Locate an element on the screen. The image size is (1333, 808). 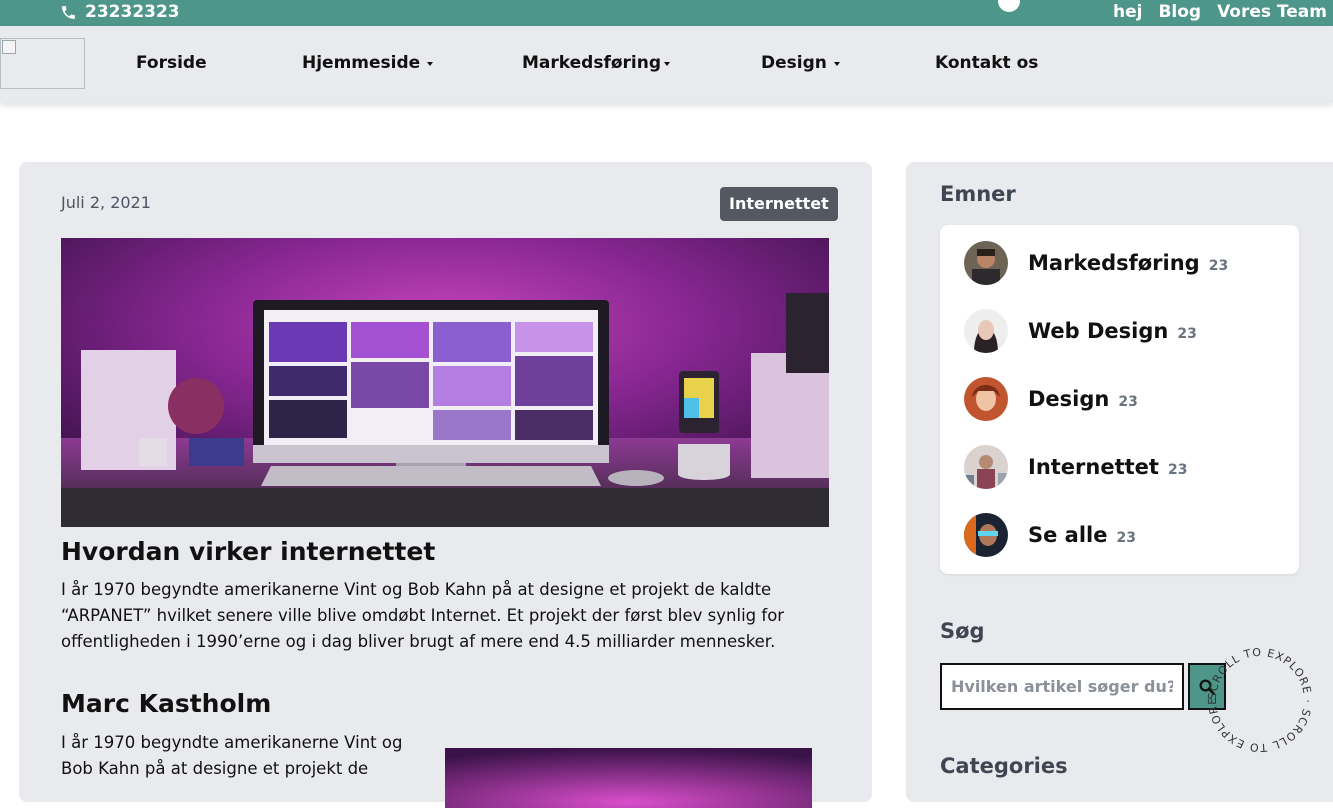
nav-item-design: Design is located at coordinates (800, 63).